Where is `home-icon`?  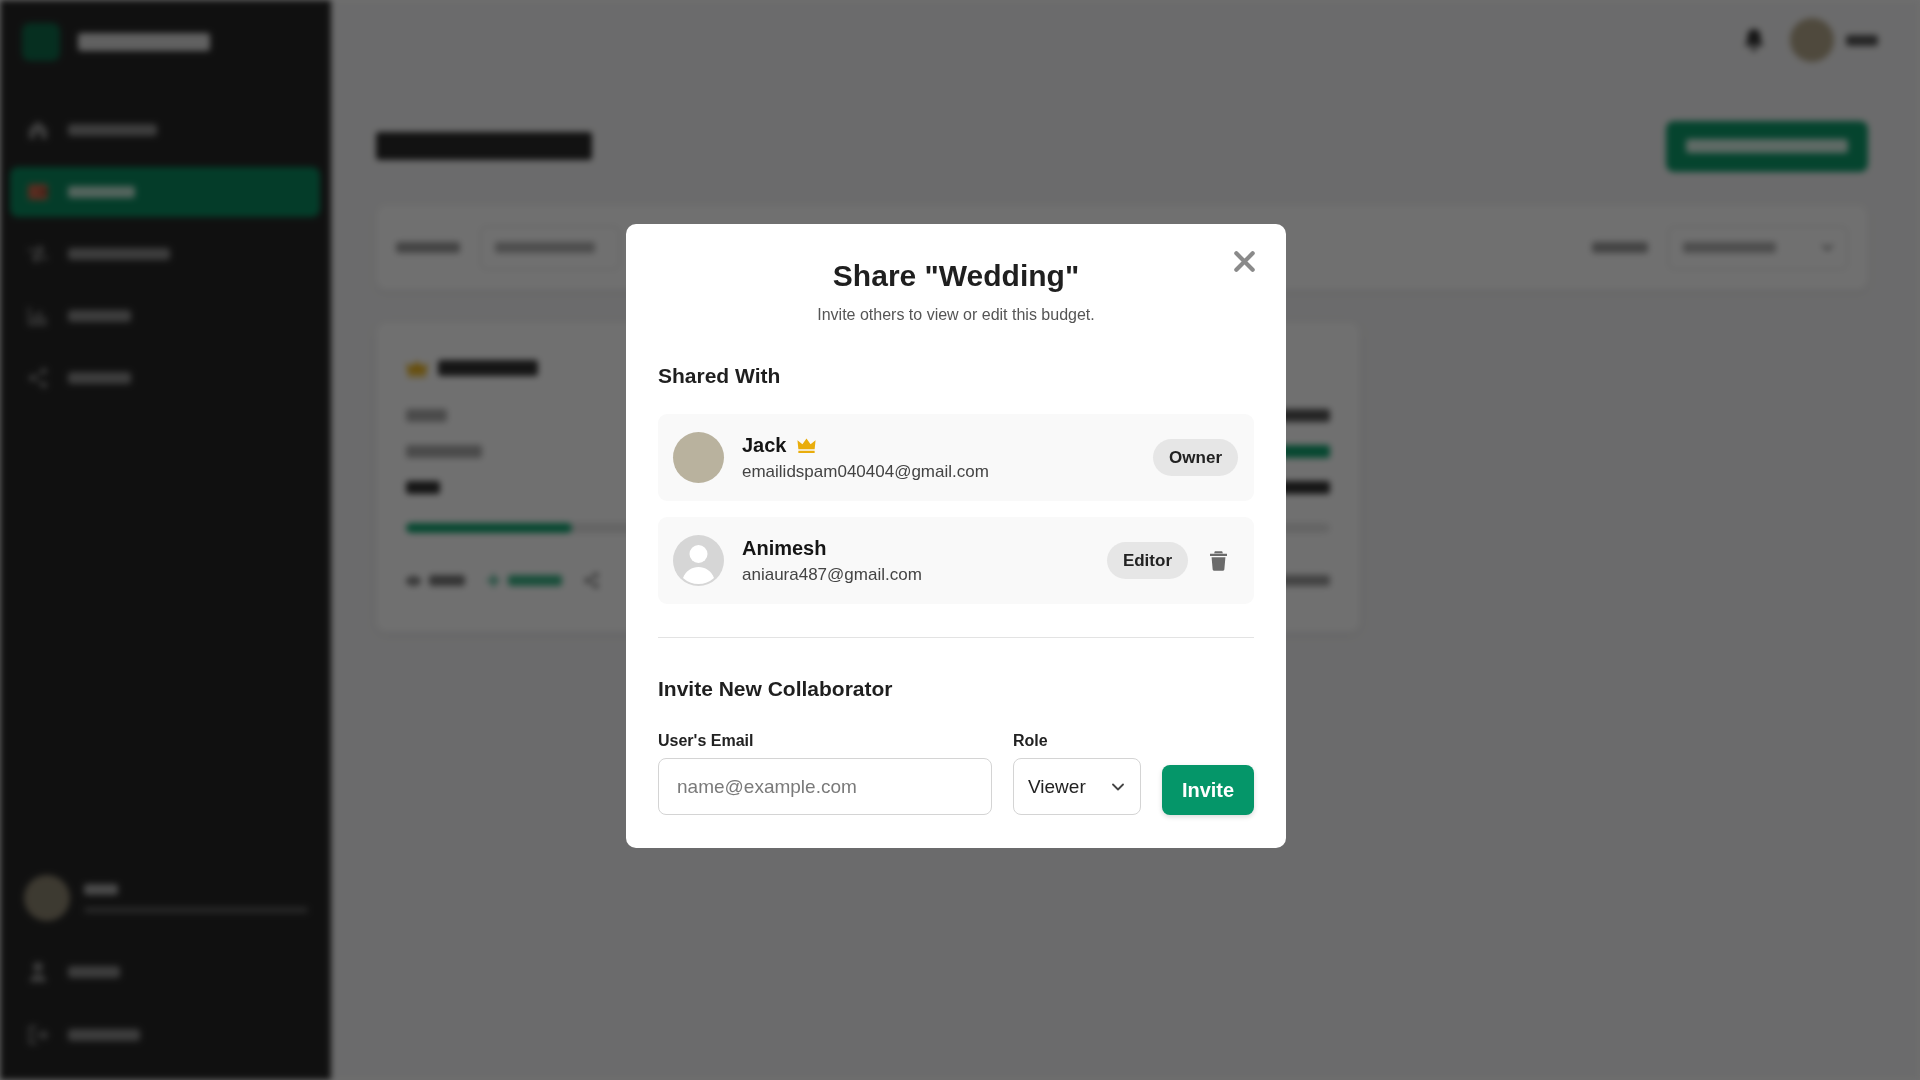 home-icon is located at coordinates (38, 130).